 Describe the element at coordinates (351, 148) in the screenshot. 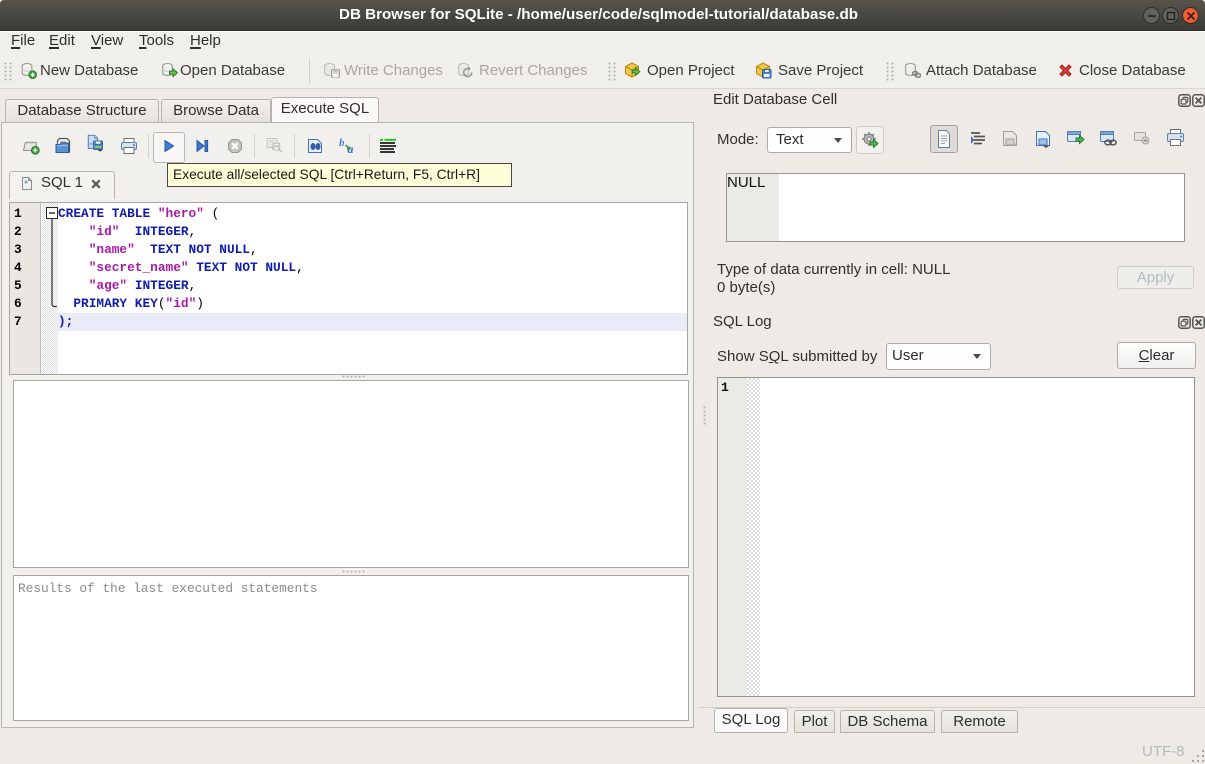

I see `svg-text: a` at that location.